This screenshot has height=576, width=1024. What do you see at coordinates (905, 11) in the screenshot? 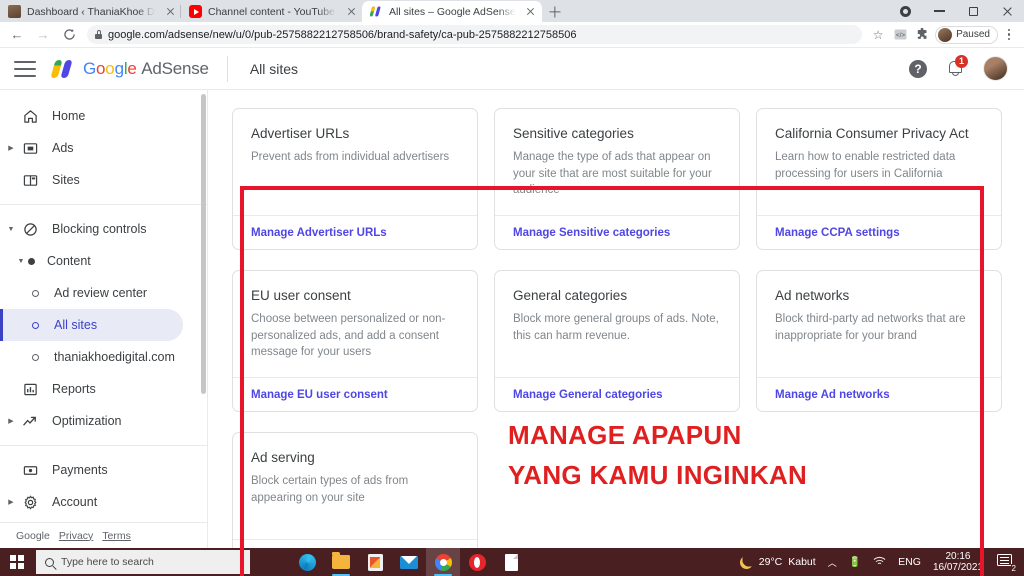
I see `shield-dot-icon` at bounding box center [905, 11].